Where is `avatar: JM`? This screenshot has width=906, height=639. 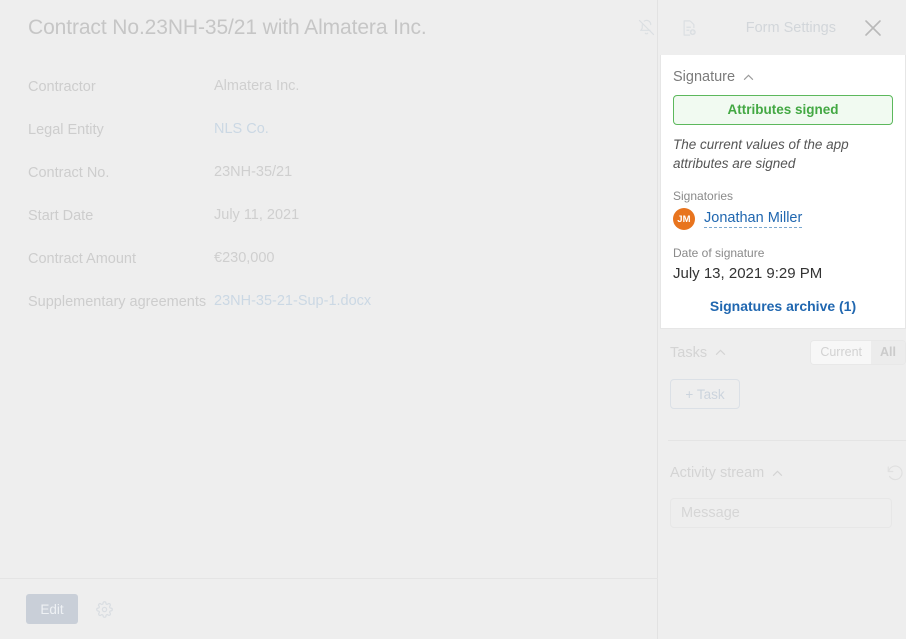
avatar: JM is located at coordinates (684, 219).